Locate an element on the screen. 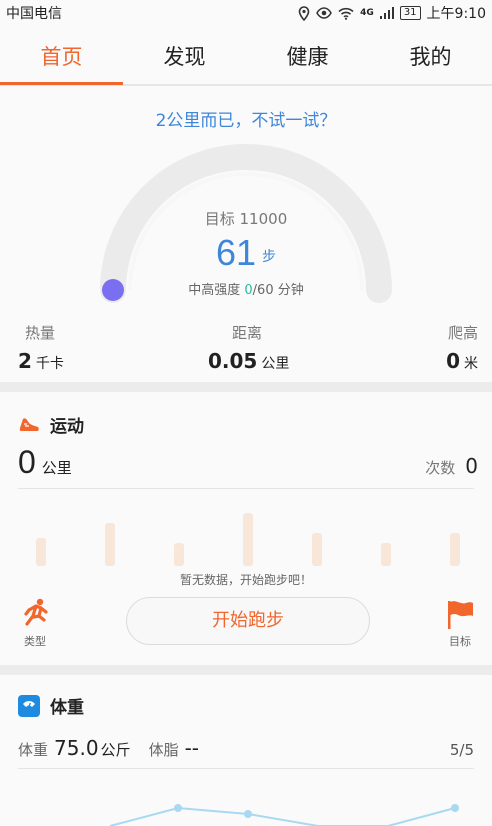 Image resolution: width=492 pixels, height=826 pixels. runner-icon is located at coordinates (36, 612).